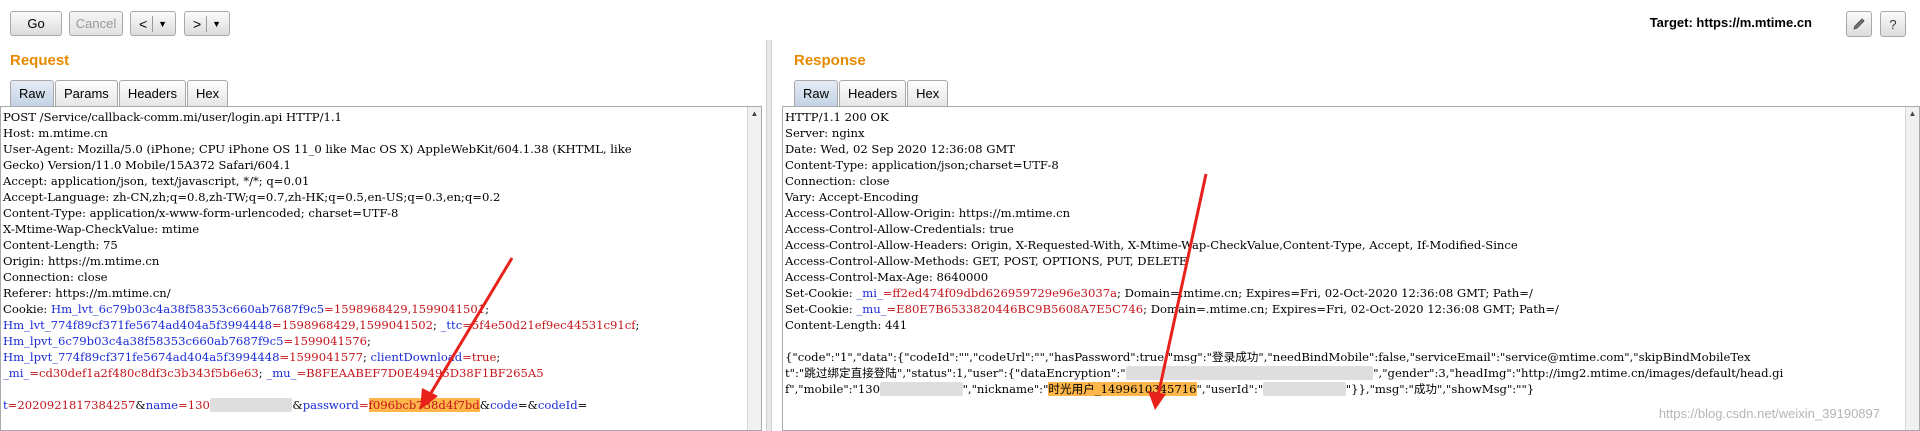 This screenshot has height=431, width=1920. I want to click on annotation-arrowhead-response, so click(1157, 400).